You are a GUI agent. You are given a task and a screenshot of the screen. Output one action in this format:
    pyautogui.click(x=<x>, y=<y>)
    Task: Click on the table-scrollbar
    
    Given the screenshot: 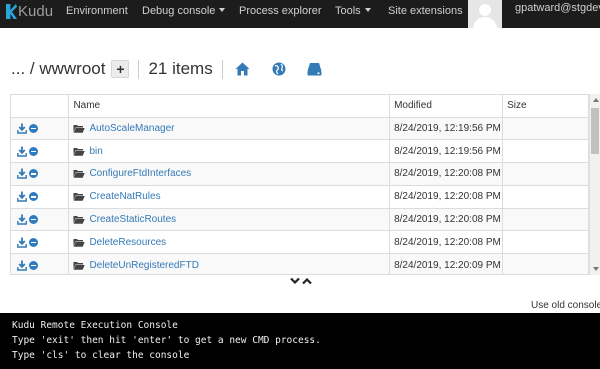 What is the action you would take?
    pyautogui.click(x=594, y=184)
    